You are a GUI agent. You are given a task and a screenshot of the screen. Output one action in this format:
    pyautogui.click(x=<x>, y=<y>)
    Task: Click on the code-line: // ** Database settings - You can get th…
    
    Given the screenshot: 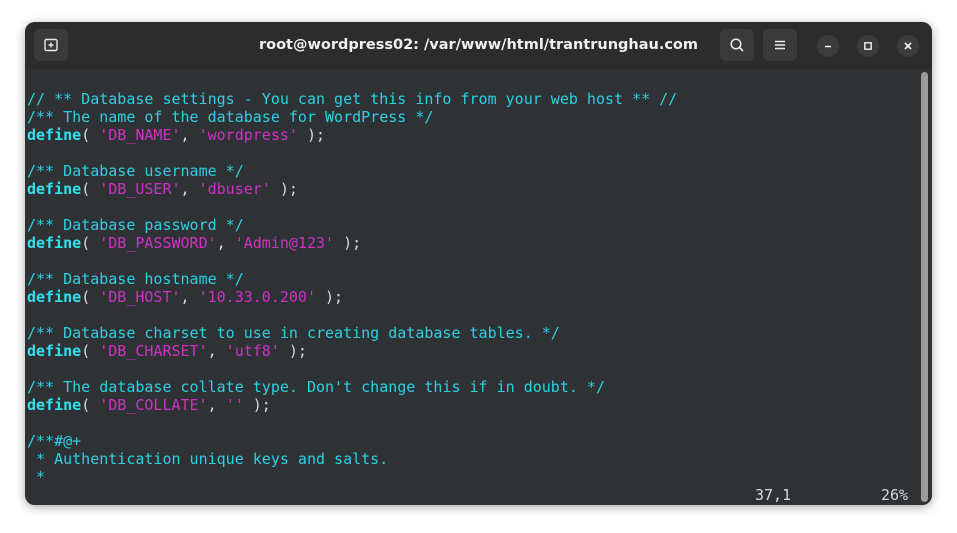 What is the action you would take?
    pyautogui.click(x=352, y=99)
    